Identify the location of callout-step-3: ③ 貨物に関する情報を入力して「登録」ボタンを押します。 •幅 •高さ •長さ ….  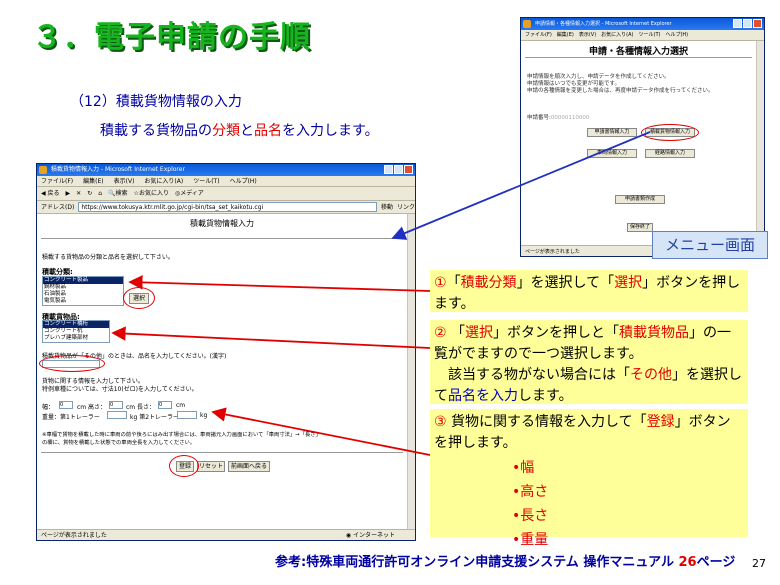
(589, 478).